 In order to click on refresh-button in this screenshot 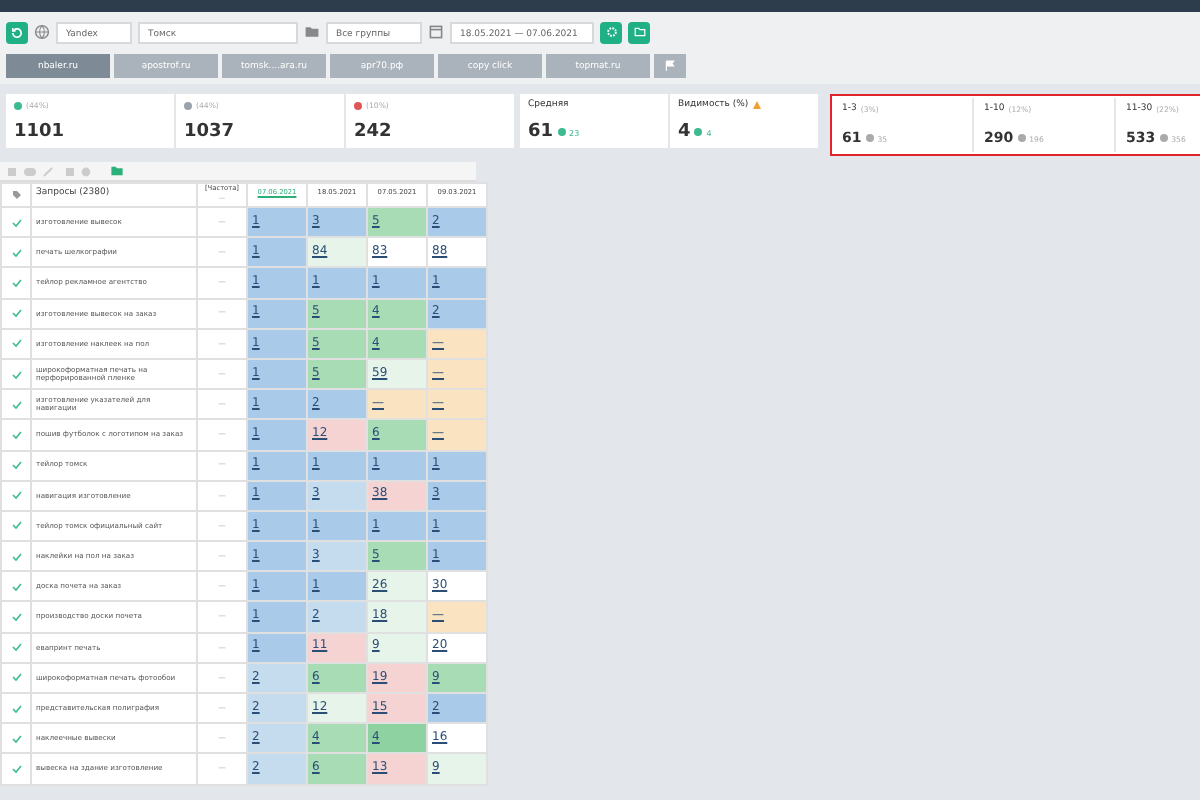, I will do `click(17, 32)`.